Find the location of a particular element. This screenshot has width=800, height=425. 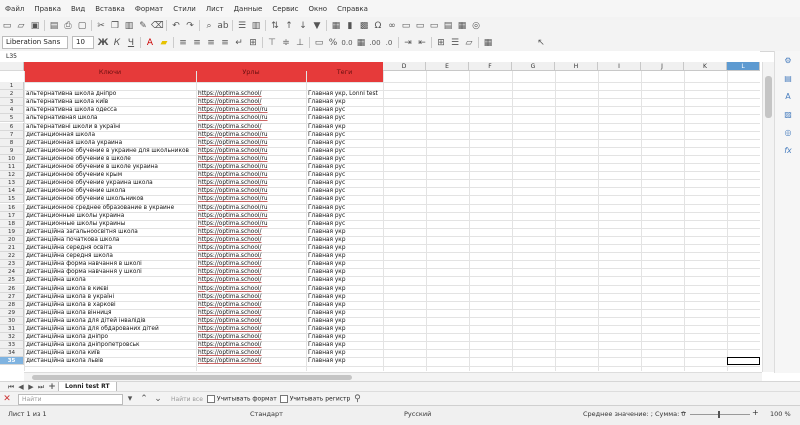

keyword-cell: дистанционные школы украина is located at coordinates (110, 216).